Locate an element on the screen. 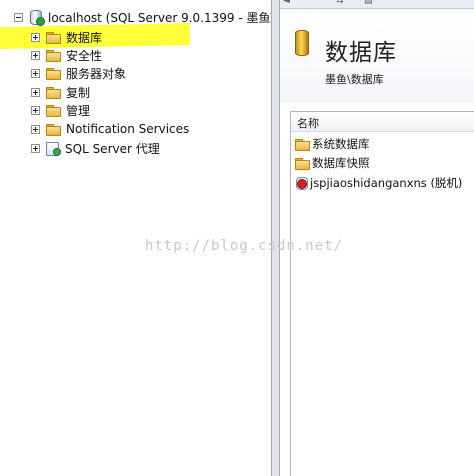 This screenshot has width=474, height=476. tree-item-notification-services: Notification Services is located at coordinates (110, 129).